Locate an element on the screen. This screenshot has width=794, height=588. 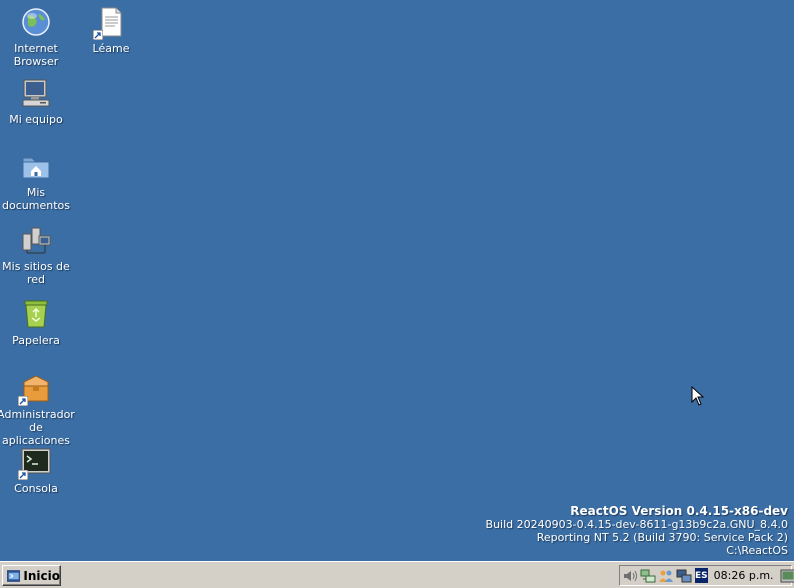
desktop-icon-mi-equipo: Mi equipo is located at coordinates (37, 101).